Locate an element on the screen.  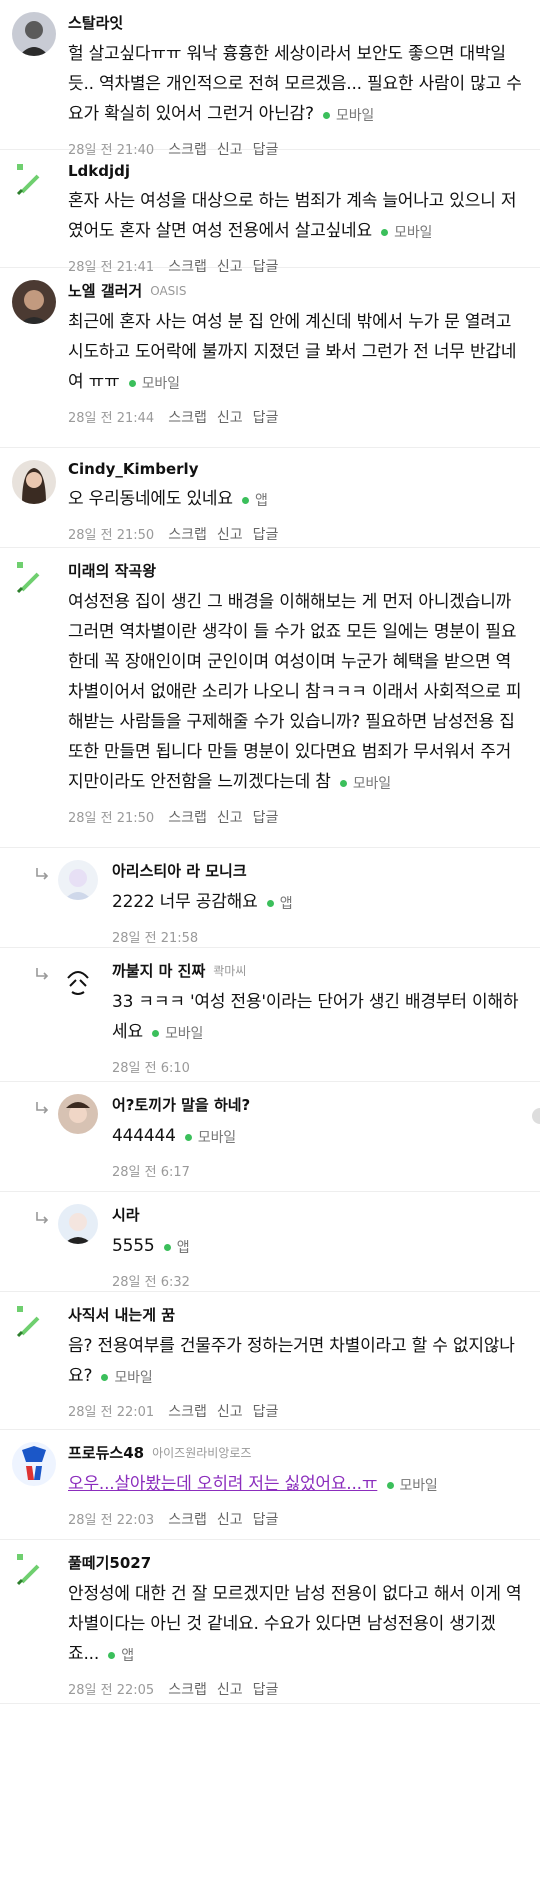
reply-author: 까불지 마 진짜 is located at coordinates (158, 970).